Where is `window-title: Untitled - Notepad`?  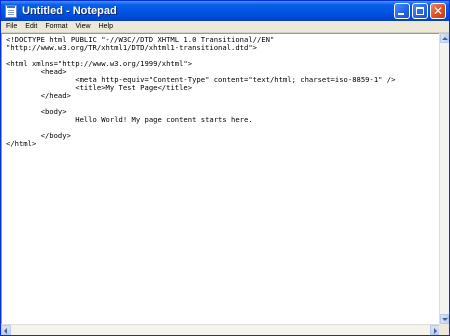
window-title: Untitled - Notepad is located at coordinates (69, 11).